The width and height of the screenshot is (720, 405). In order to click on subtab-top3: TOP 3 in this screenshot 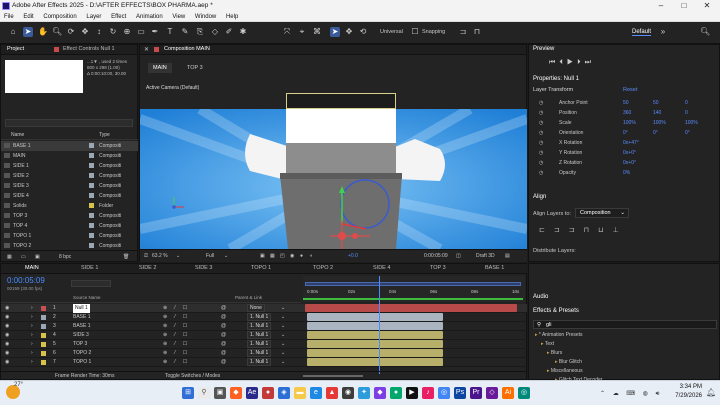, I will do `click(195, 68)`.